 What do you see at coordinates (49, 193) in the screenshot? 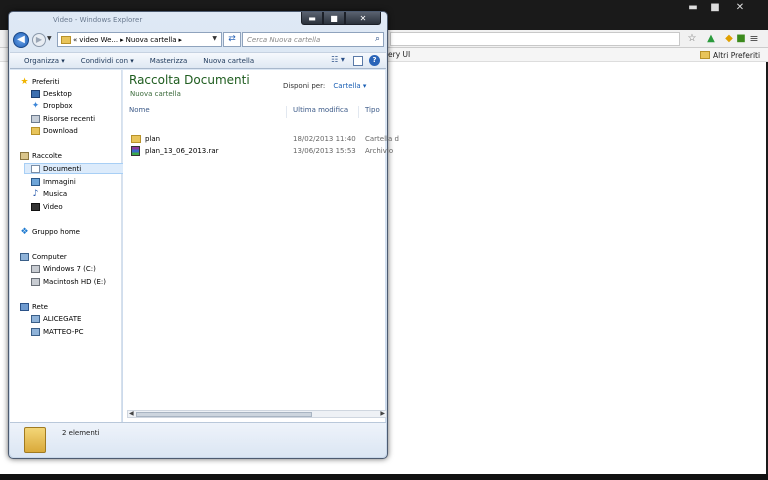
I see `nav-item-musica: ♪ Musica` at bounding box center [49, 193].